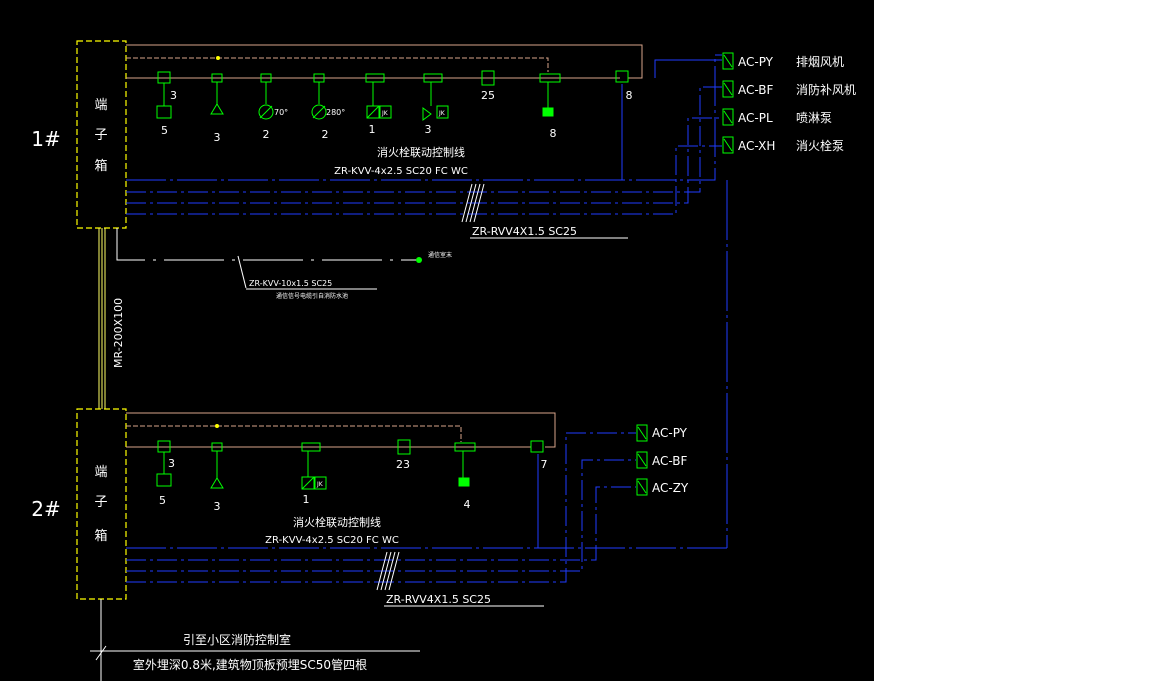 This screenshot has height=685, width=1152. What do you see at coordinates (537, 446) in the screenshot?
I see `floor-2-device-heat-icon` at bounding box center [537, 446].